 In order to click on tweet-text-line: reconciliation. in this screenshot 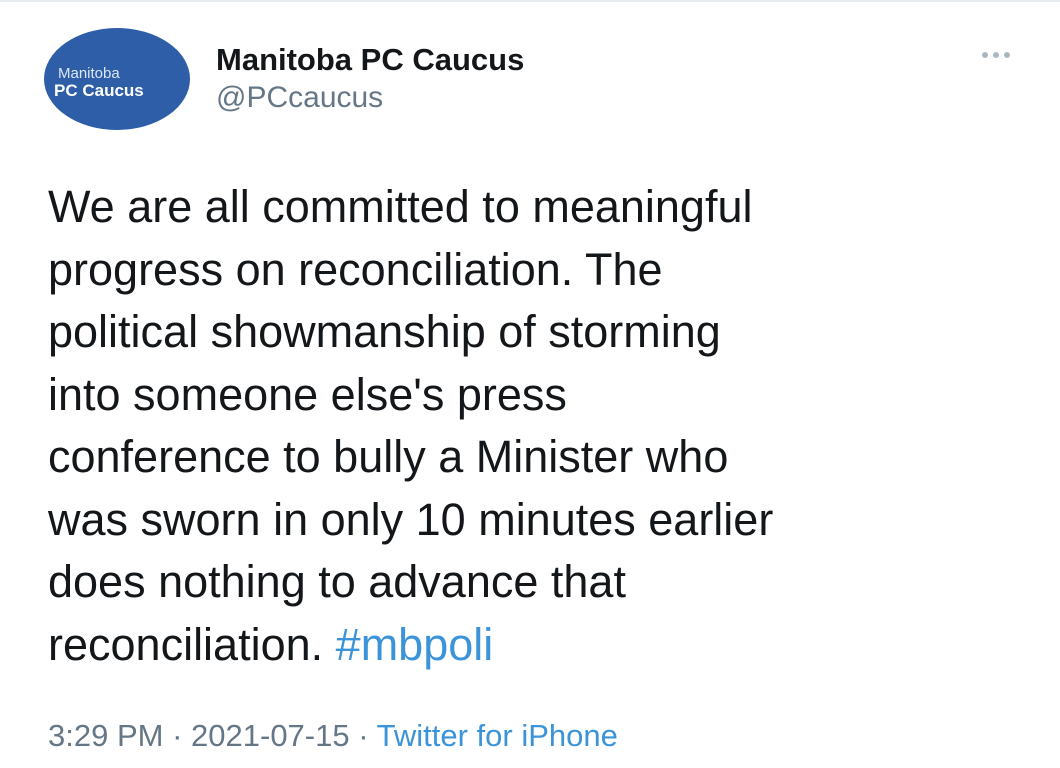, I will do `click(186, 644)`.